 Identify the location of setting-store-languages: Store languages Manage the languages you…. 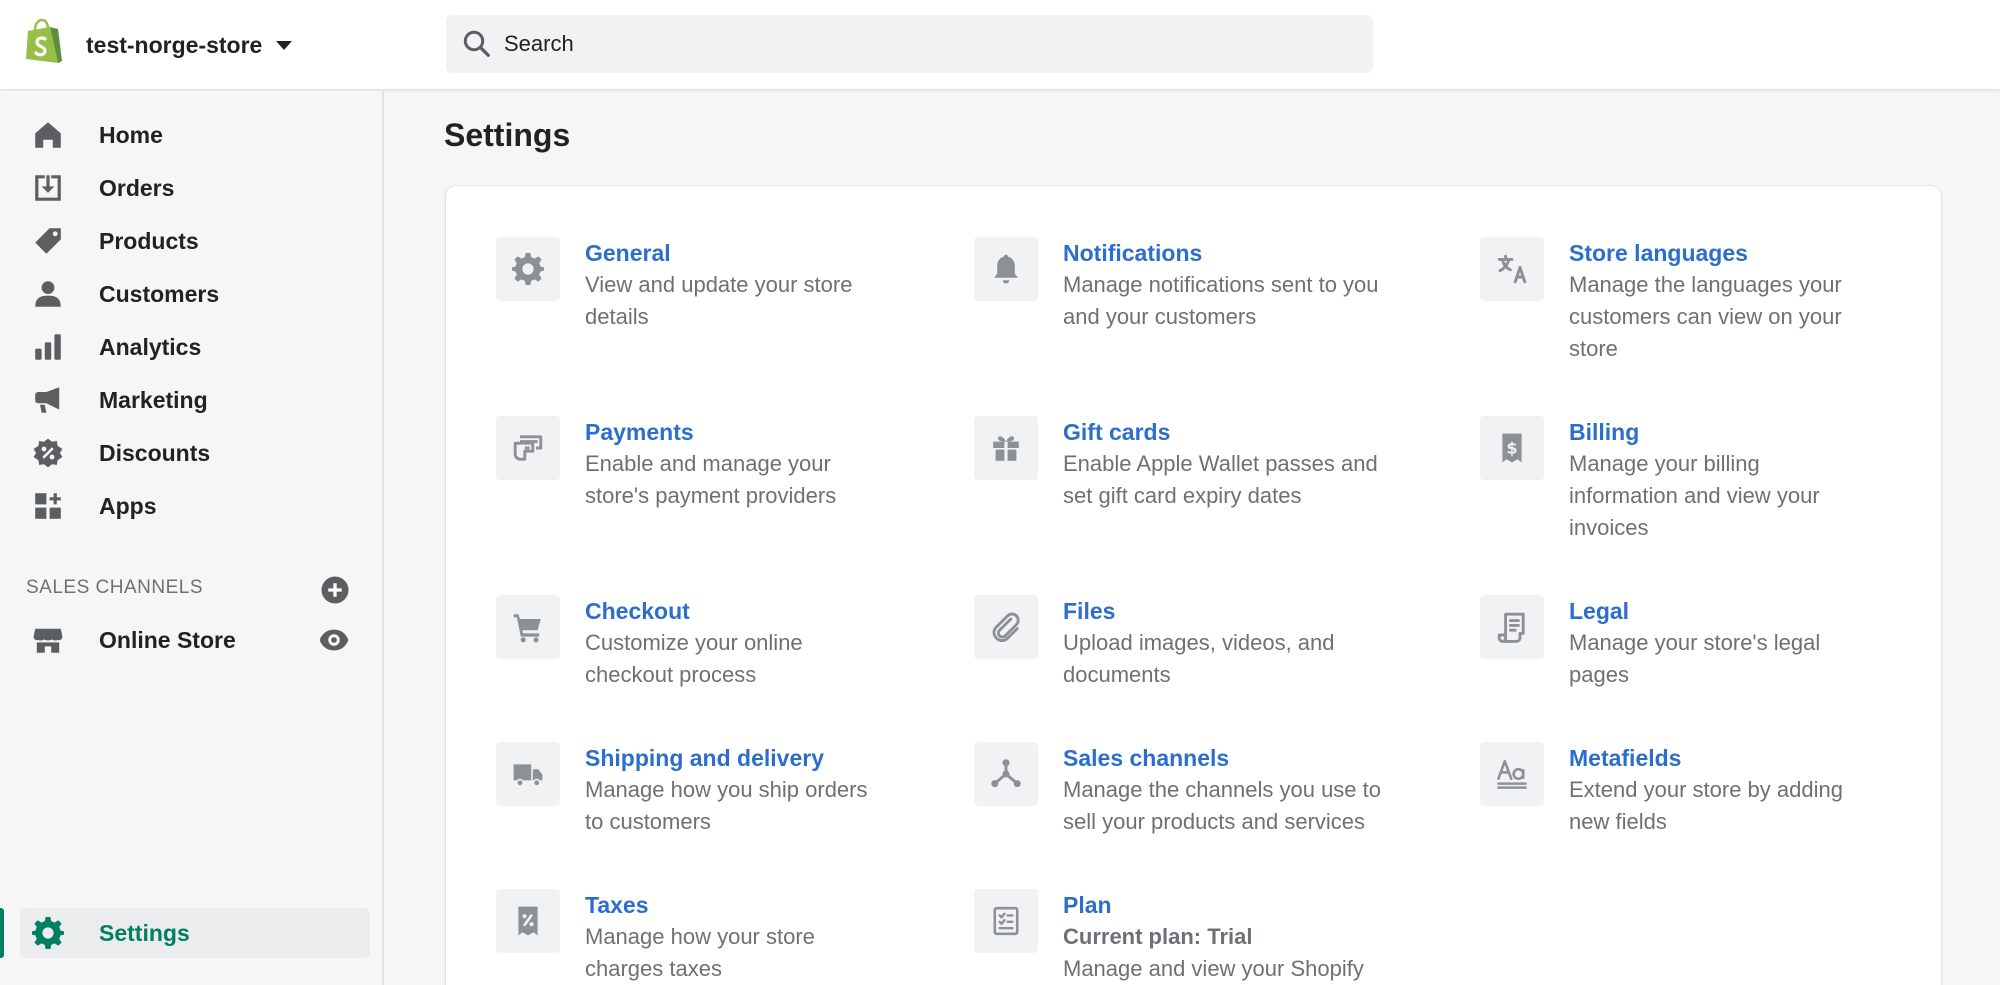
(1661, 301).